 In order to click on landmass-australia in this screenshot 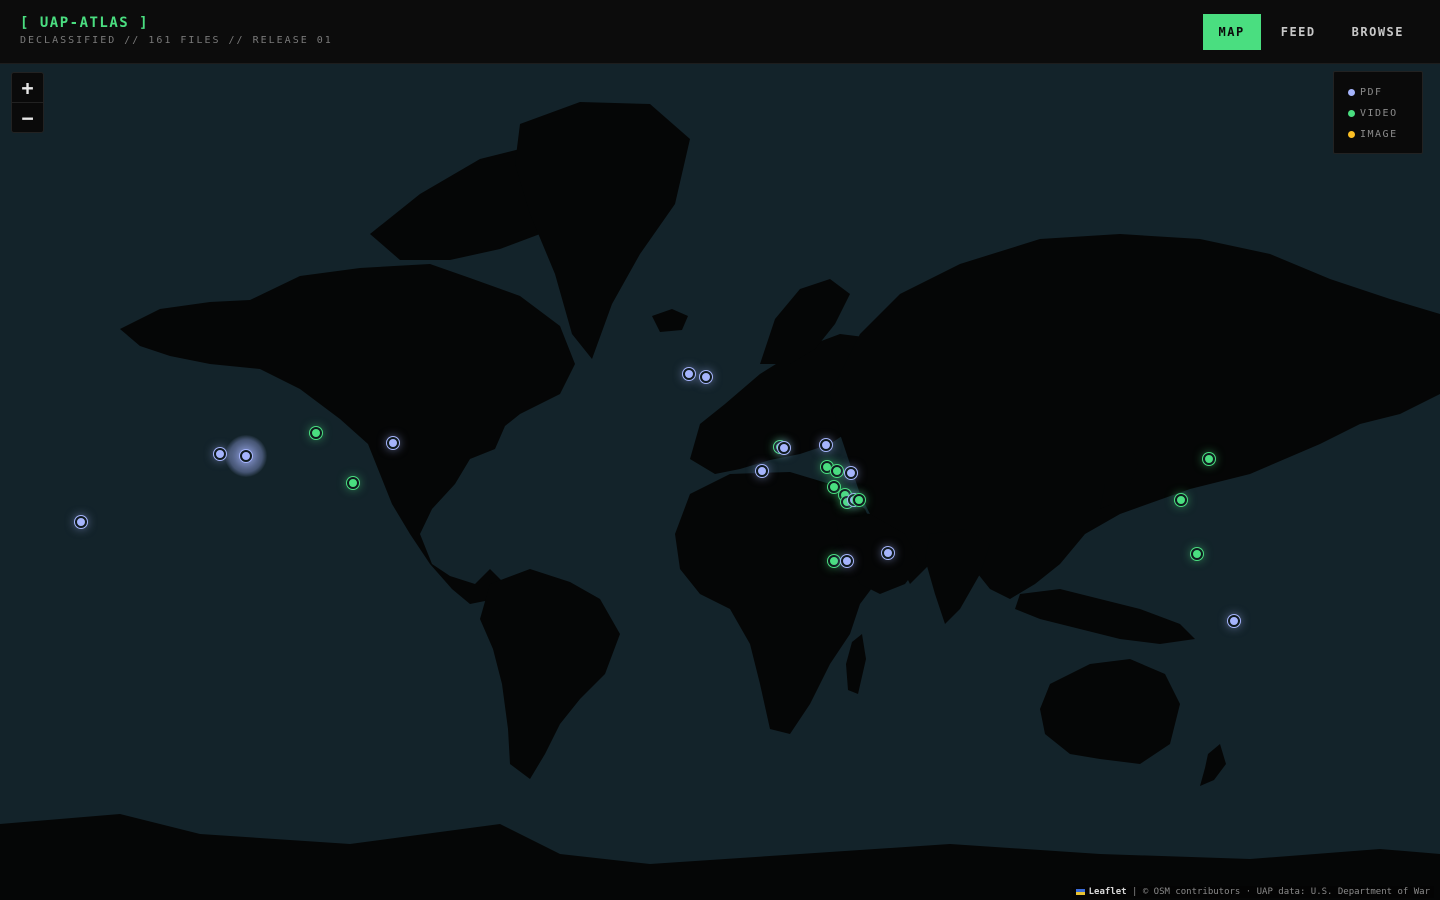, I will do `click(1110, 711)`.